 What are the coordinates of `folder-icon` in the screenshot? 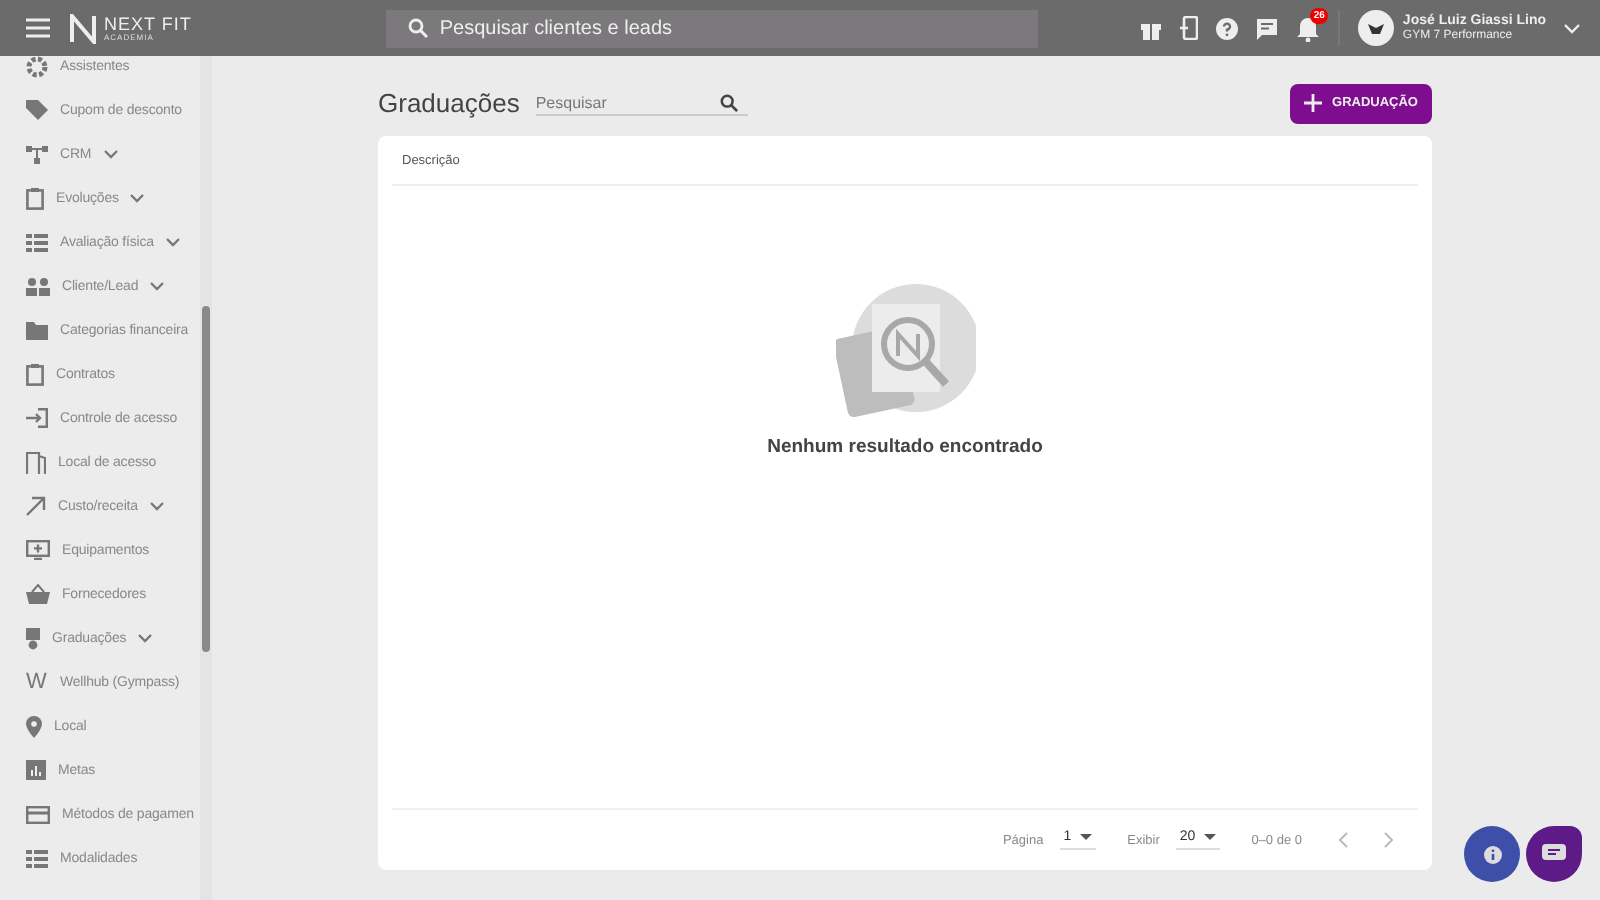 It's located at (37, 330).